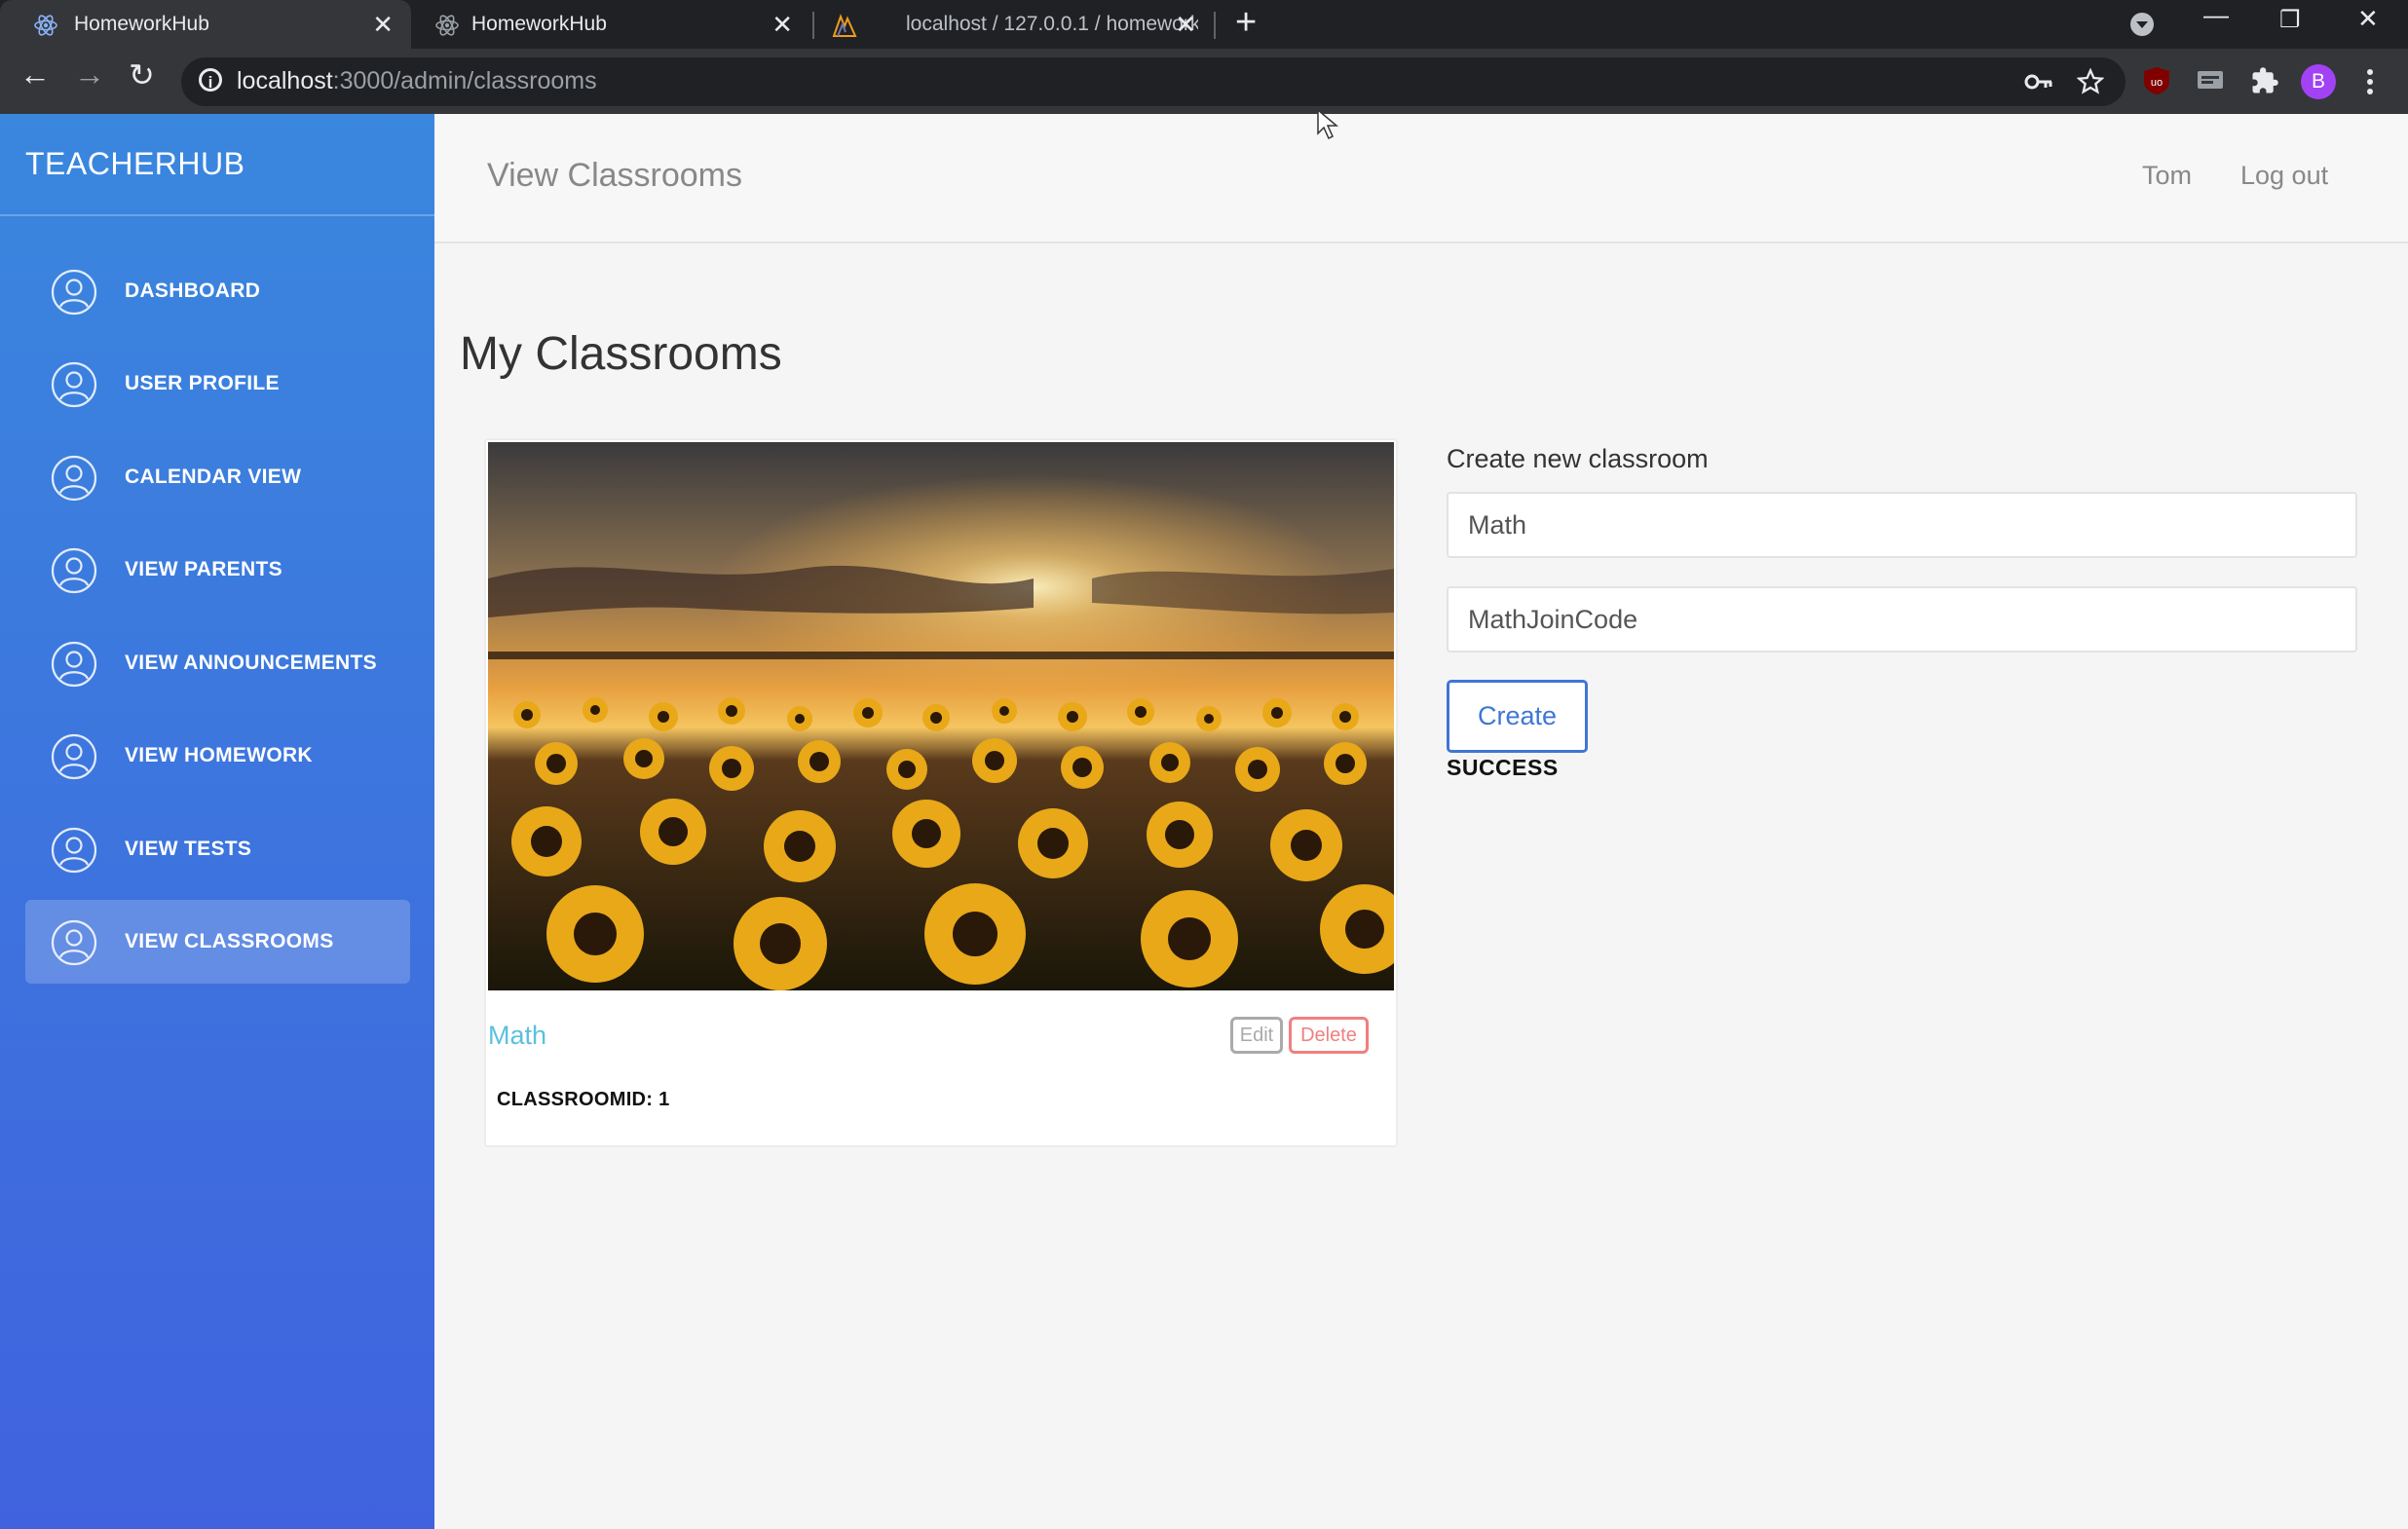  Describe the element at coordinates (1153, 81) in the screenshot. I see `address-bar: i localhost:3000/admin/classrooms` at that location.